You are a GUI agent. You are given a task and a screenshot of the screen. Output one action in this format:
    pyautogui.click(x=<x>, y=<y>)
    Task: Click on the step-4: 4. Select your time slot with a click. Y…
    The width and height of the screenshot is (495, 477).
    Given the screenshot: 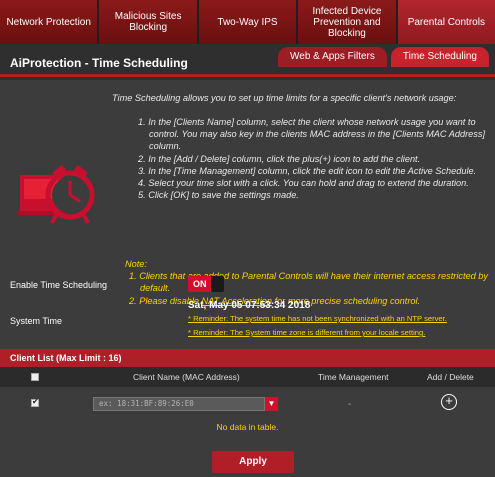 What is the action you would take?
    pyautogui.click(x=303, y=183)
    